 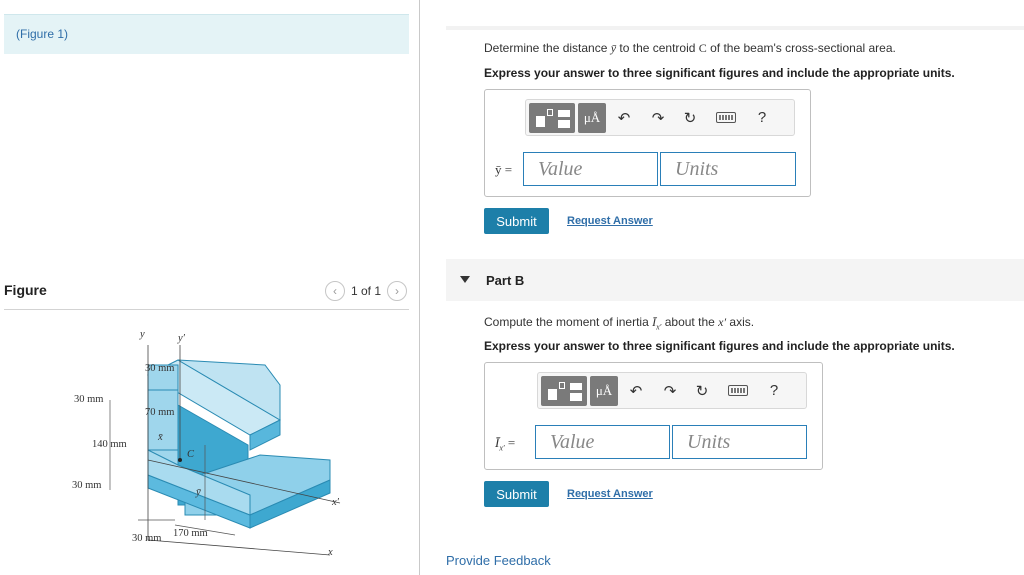 What do you see at coordinates (206, 34) in the screenshot?
I see `figure-link-bar: (Figure 1)` at bounding box center [206, 34].